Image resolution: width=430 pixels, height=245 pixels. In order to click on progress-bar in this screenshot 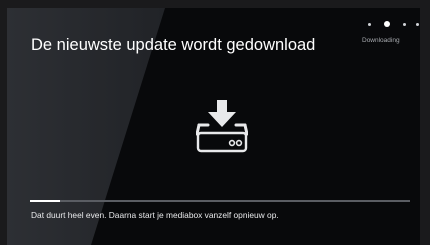, I will do `click(220, 201)`.